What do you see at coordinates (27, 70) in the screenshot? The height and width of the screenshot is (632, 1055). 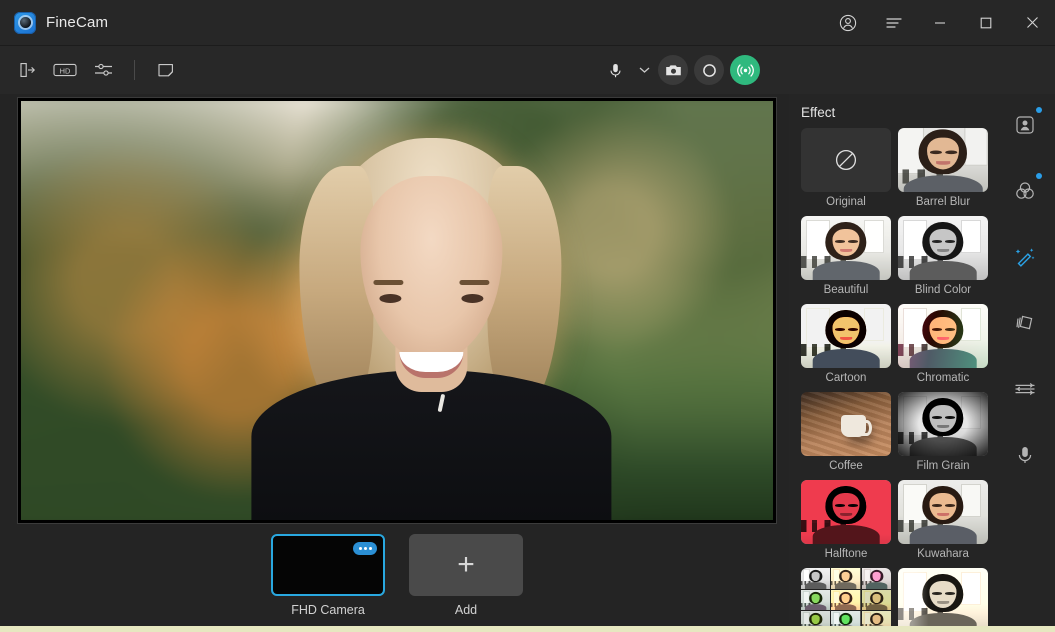 I see `export-door-icon` at bounding box center [27, 70].